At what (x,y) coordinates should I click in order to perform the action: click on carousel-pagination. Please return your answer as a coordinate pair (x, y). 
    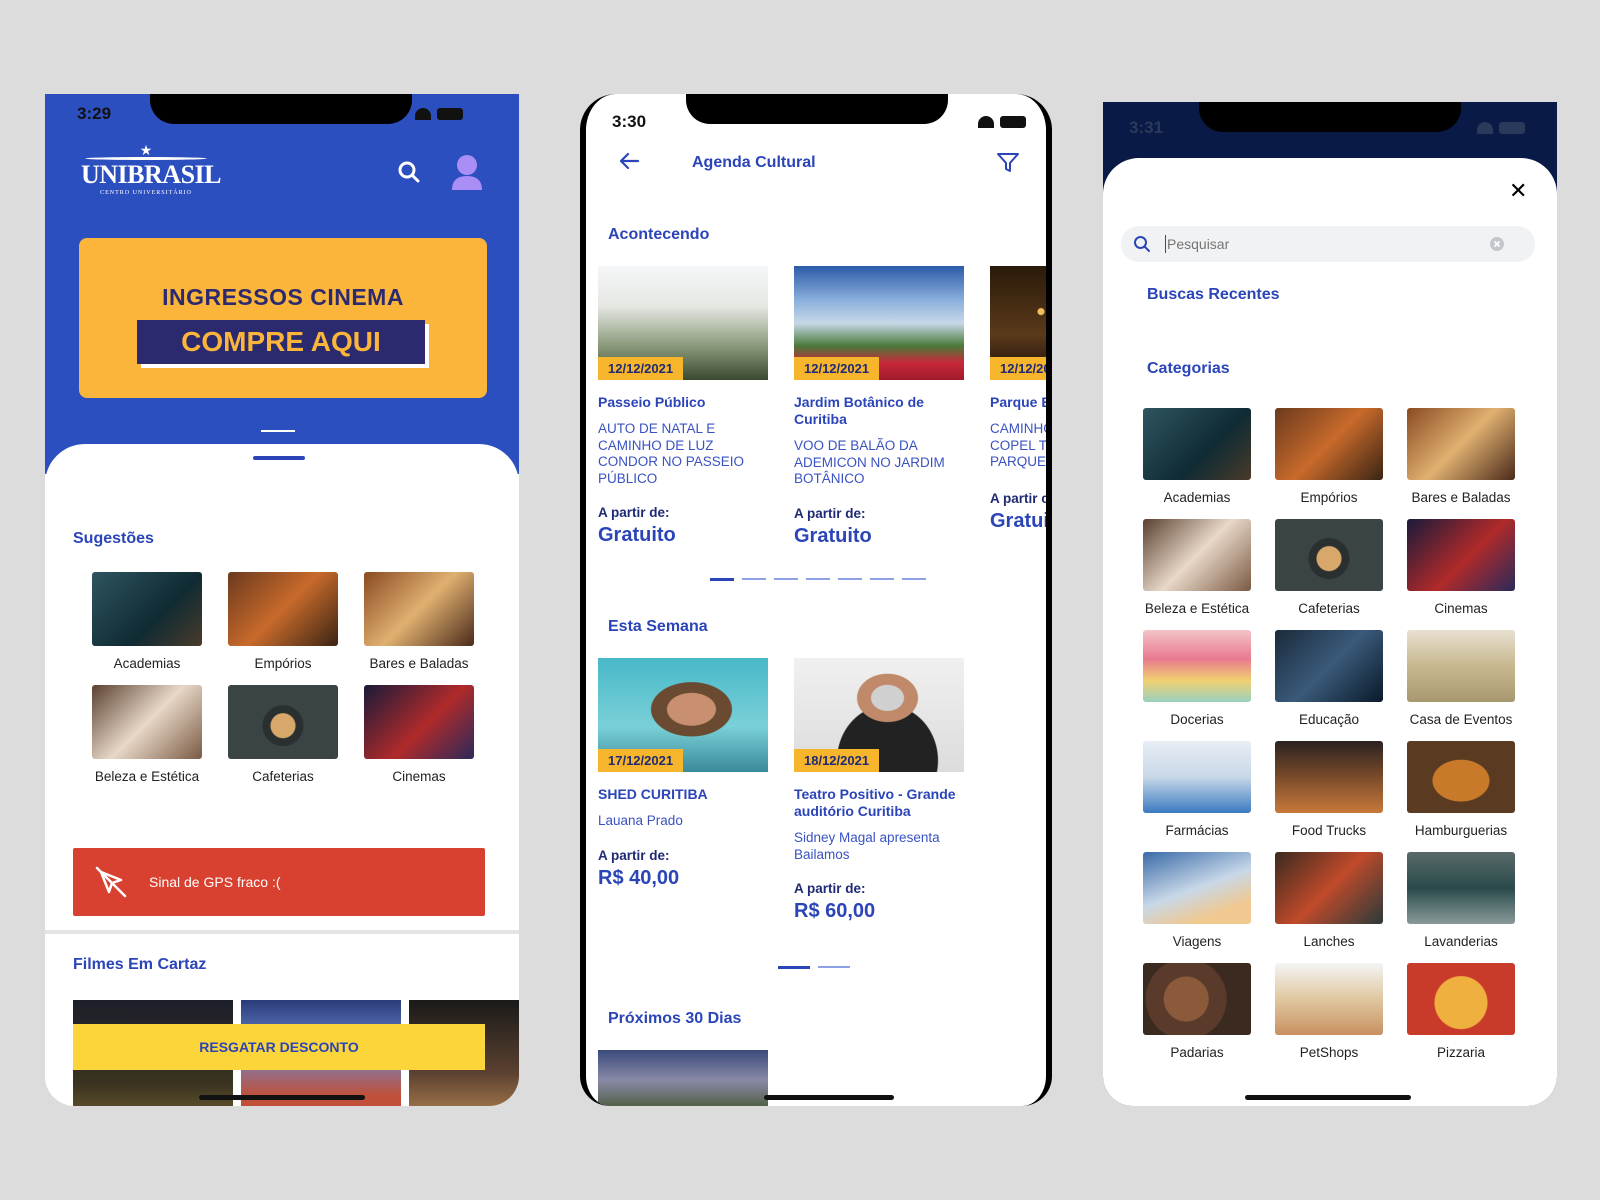
    Looking at the image, I should click on (818, 579).